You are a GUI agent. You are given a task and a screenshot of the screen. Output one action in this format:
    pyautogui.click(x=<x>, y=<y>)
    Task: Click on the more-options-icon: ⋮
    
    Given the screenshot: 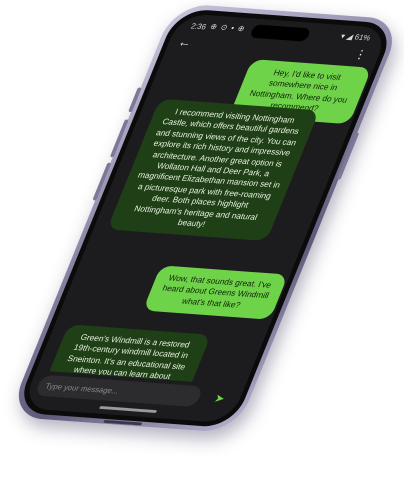 What is the action you would take?
    pyautogui.click(x=361, y=54)
    